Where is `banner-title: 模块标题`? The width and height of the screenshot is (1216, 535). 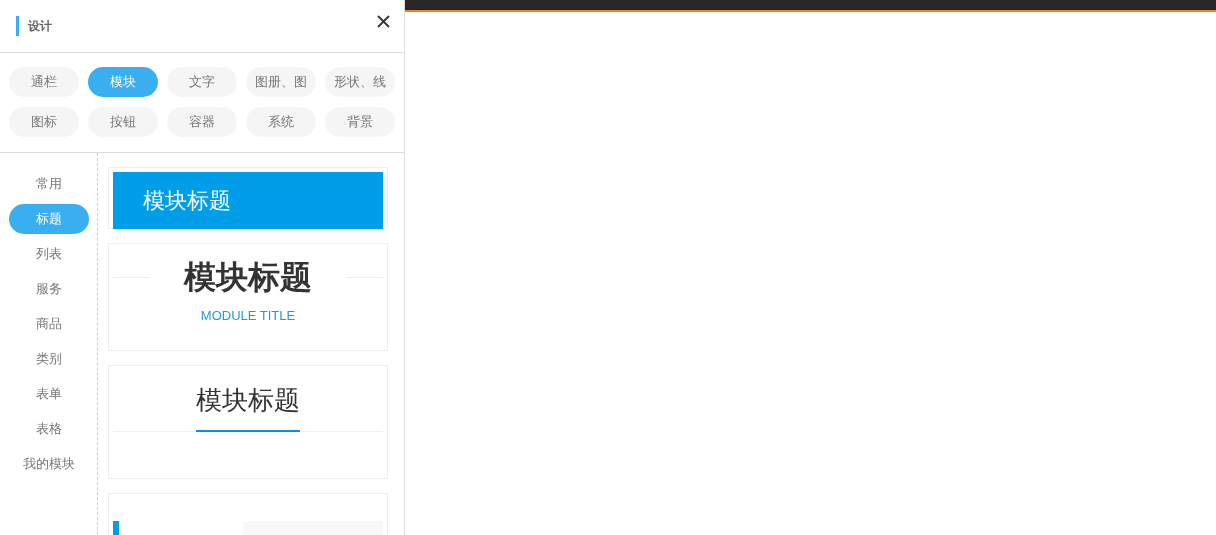 banner-title: 模块标题 is located at coordinates (187, 201).